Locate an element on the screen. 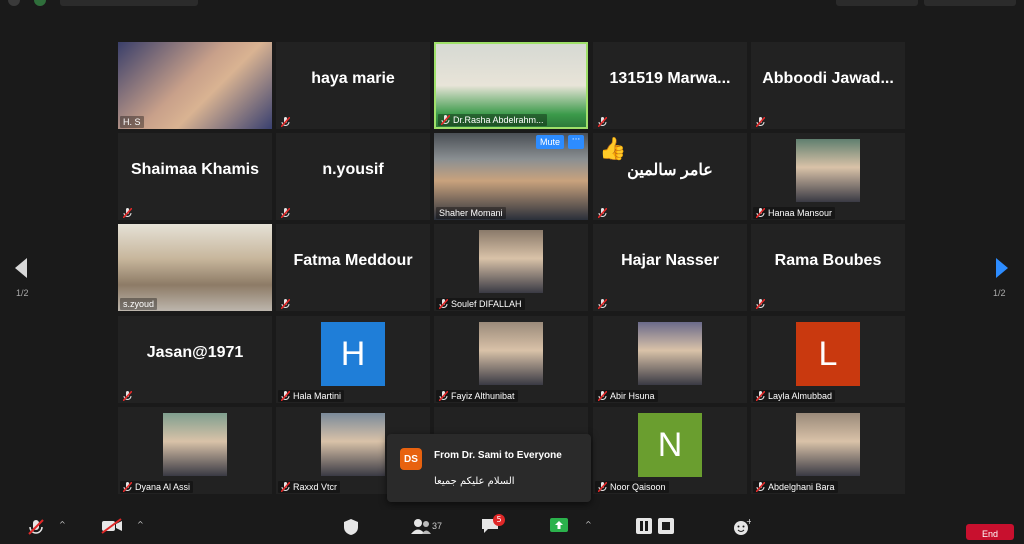  sender-avatar: DS is located at coordinates (411, 459).